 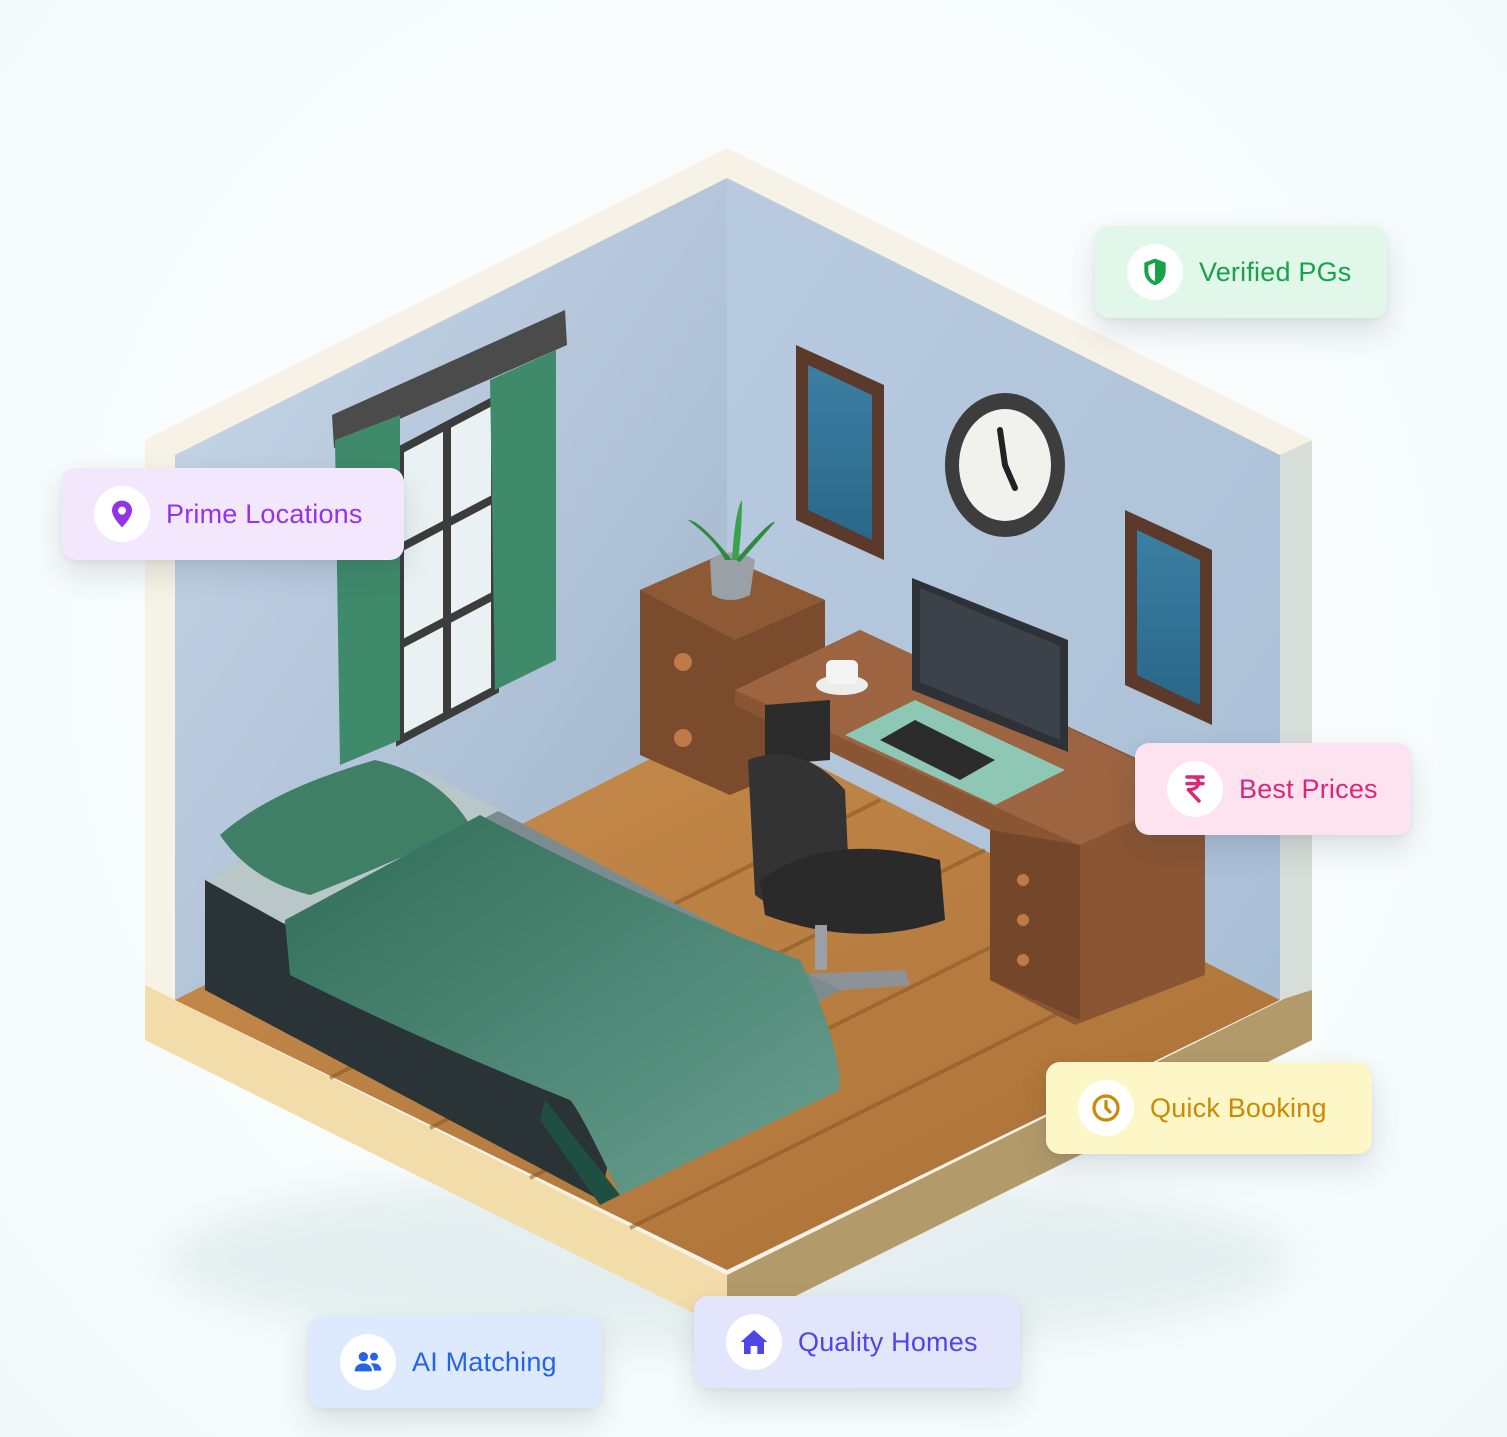 What do you see at coordinates (754, 1342) in the screenshot?
I see `home-icon` at bounding box center [754, 1342].